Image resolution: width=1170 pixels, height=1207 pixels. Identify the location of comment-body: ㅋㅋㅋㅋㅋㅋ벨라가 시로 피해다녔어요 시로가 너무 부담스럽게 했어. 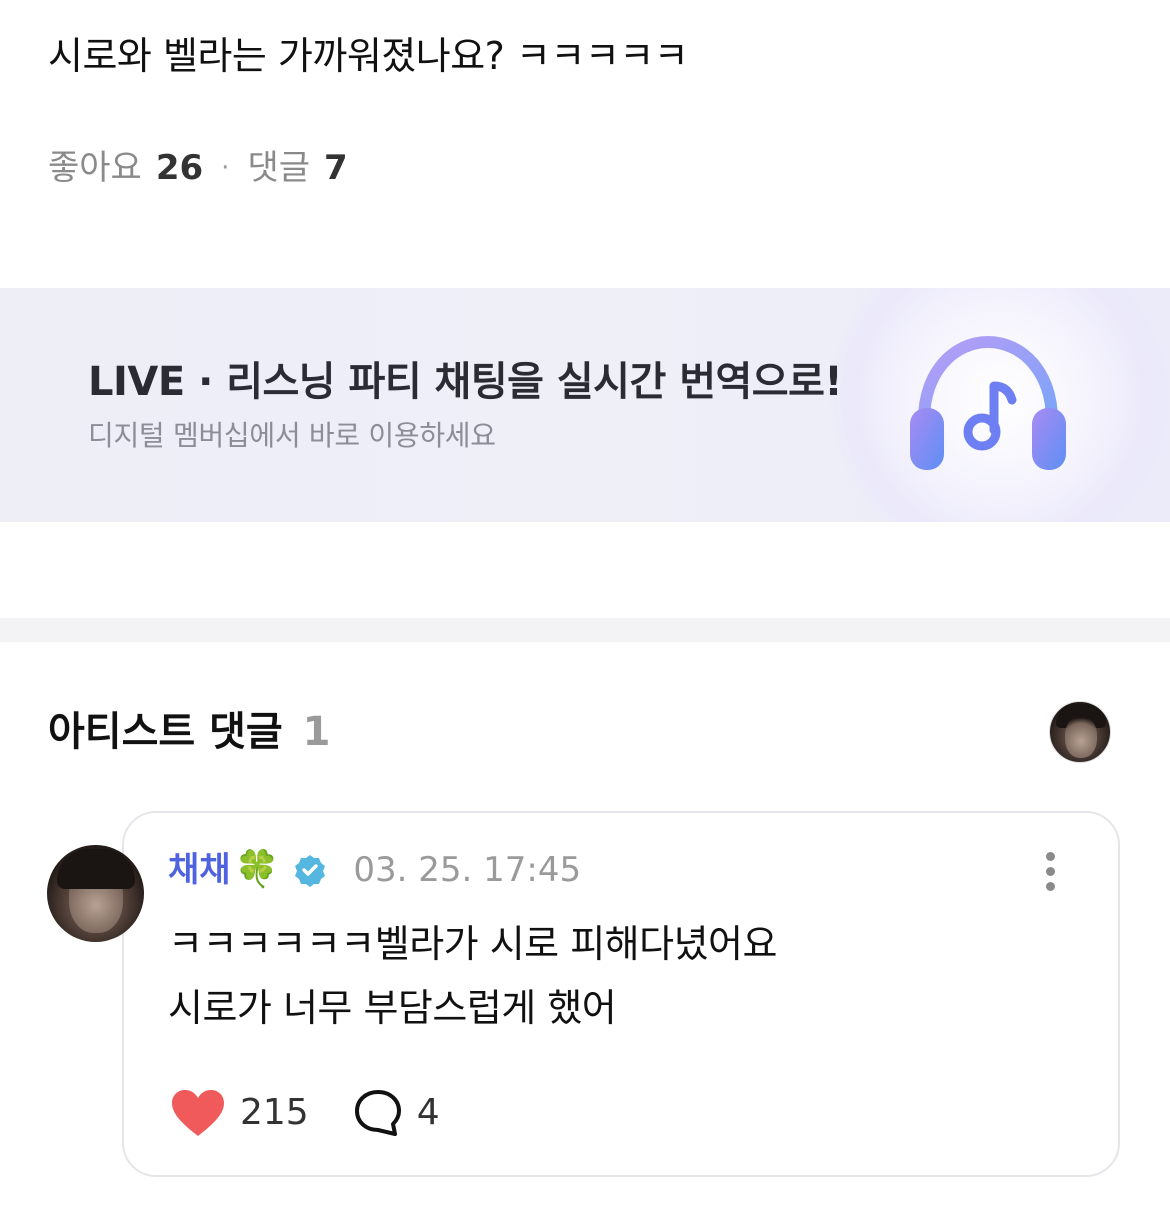
(472, 976).